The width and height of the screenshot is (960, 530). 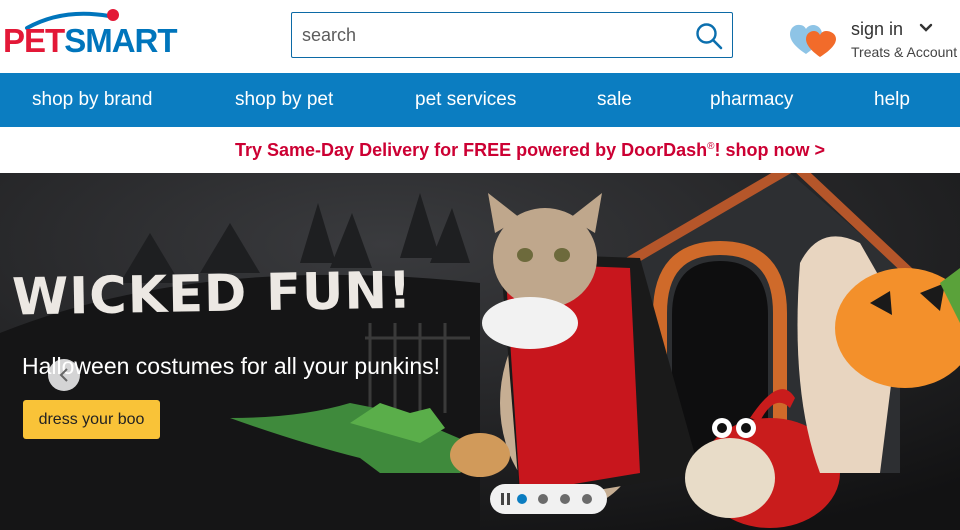 I want to click on hero-title: WICKED FUN!, so click(x=212, y=294).